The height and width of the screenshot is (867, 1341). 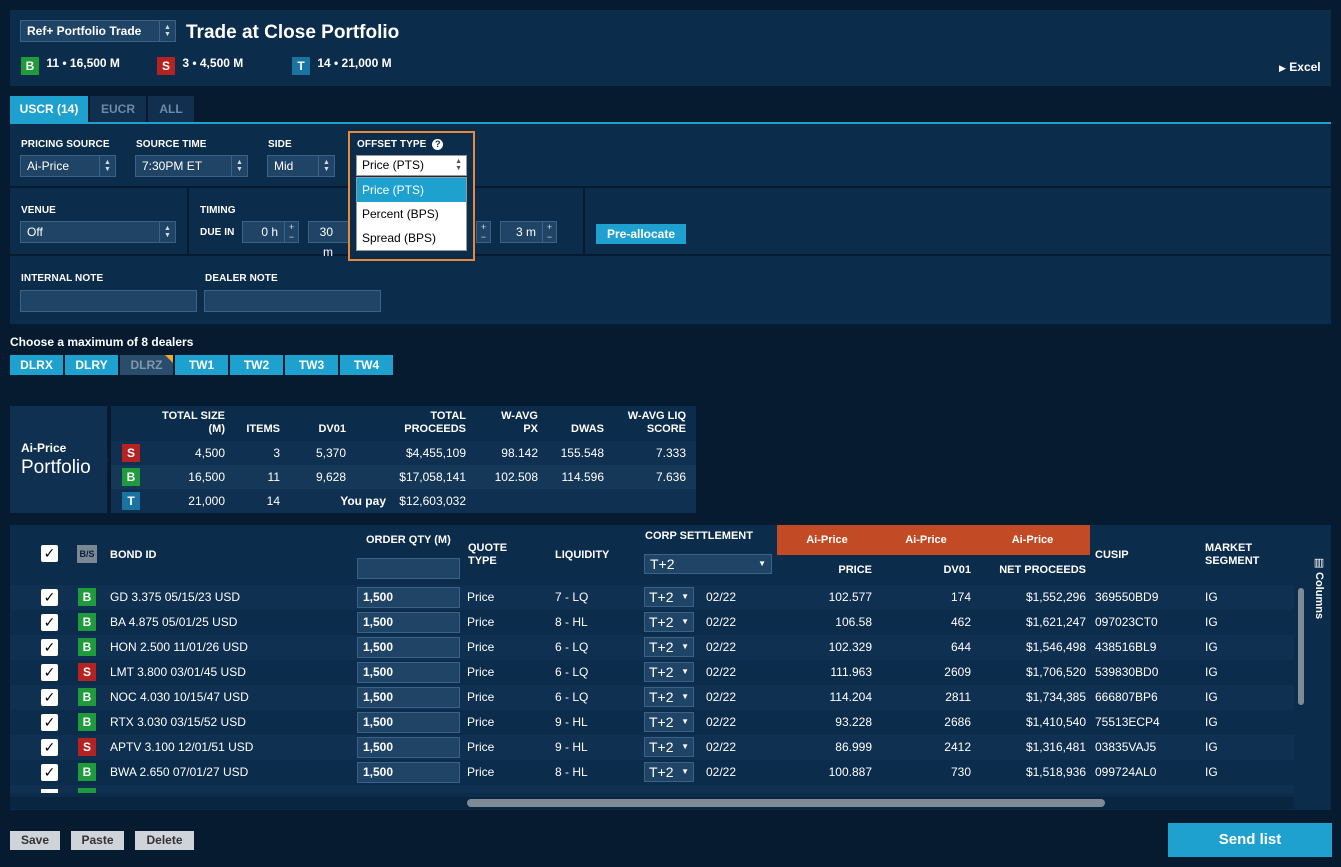 I want to click on bond-id: HON 2.500 11/01/26 USD, so click(x=179, y=647).